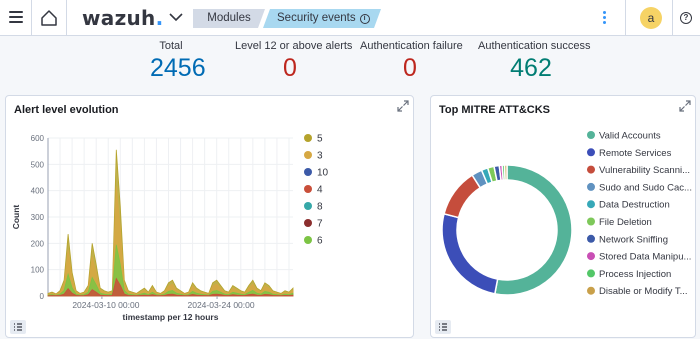 The height and width of the screenshot is (339, 700). I want to click on y-tick-label: 500, so click(38, 164).